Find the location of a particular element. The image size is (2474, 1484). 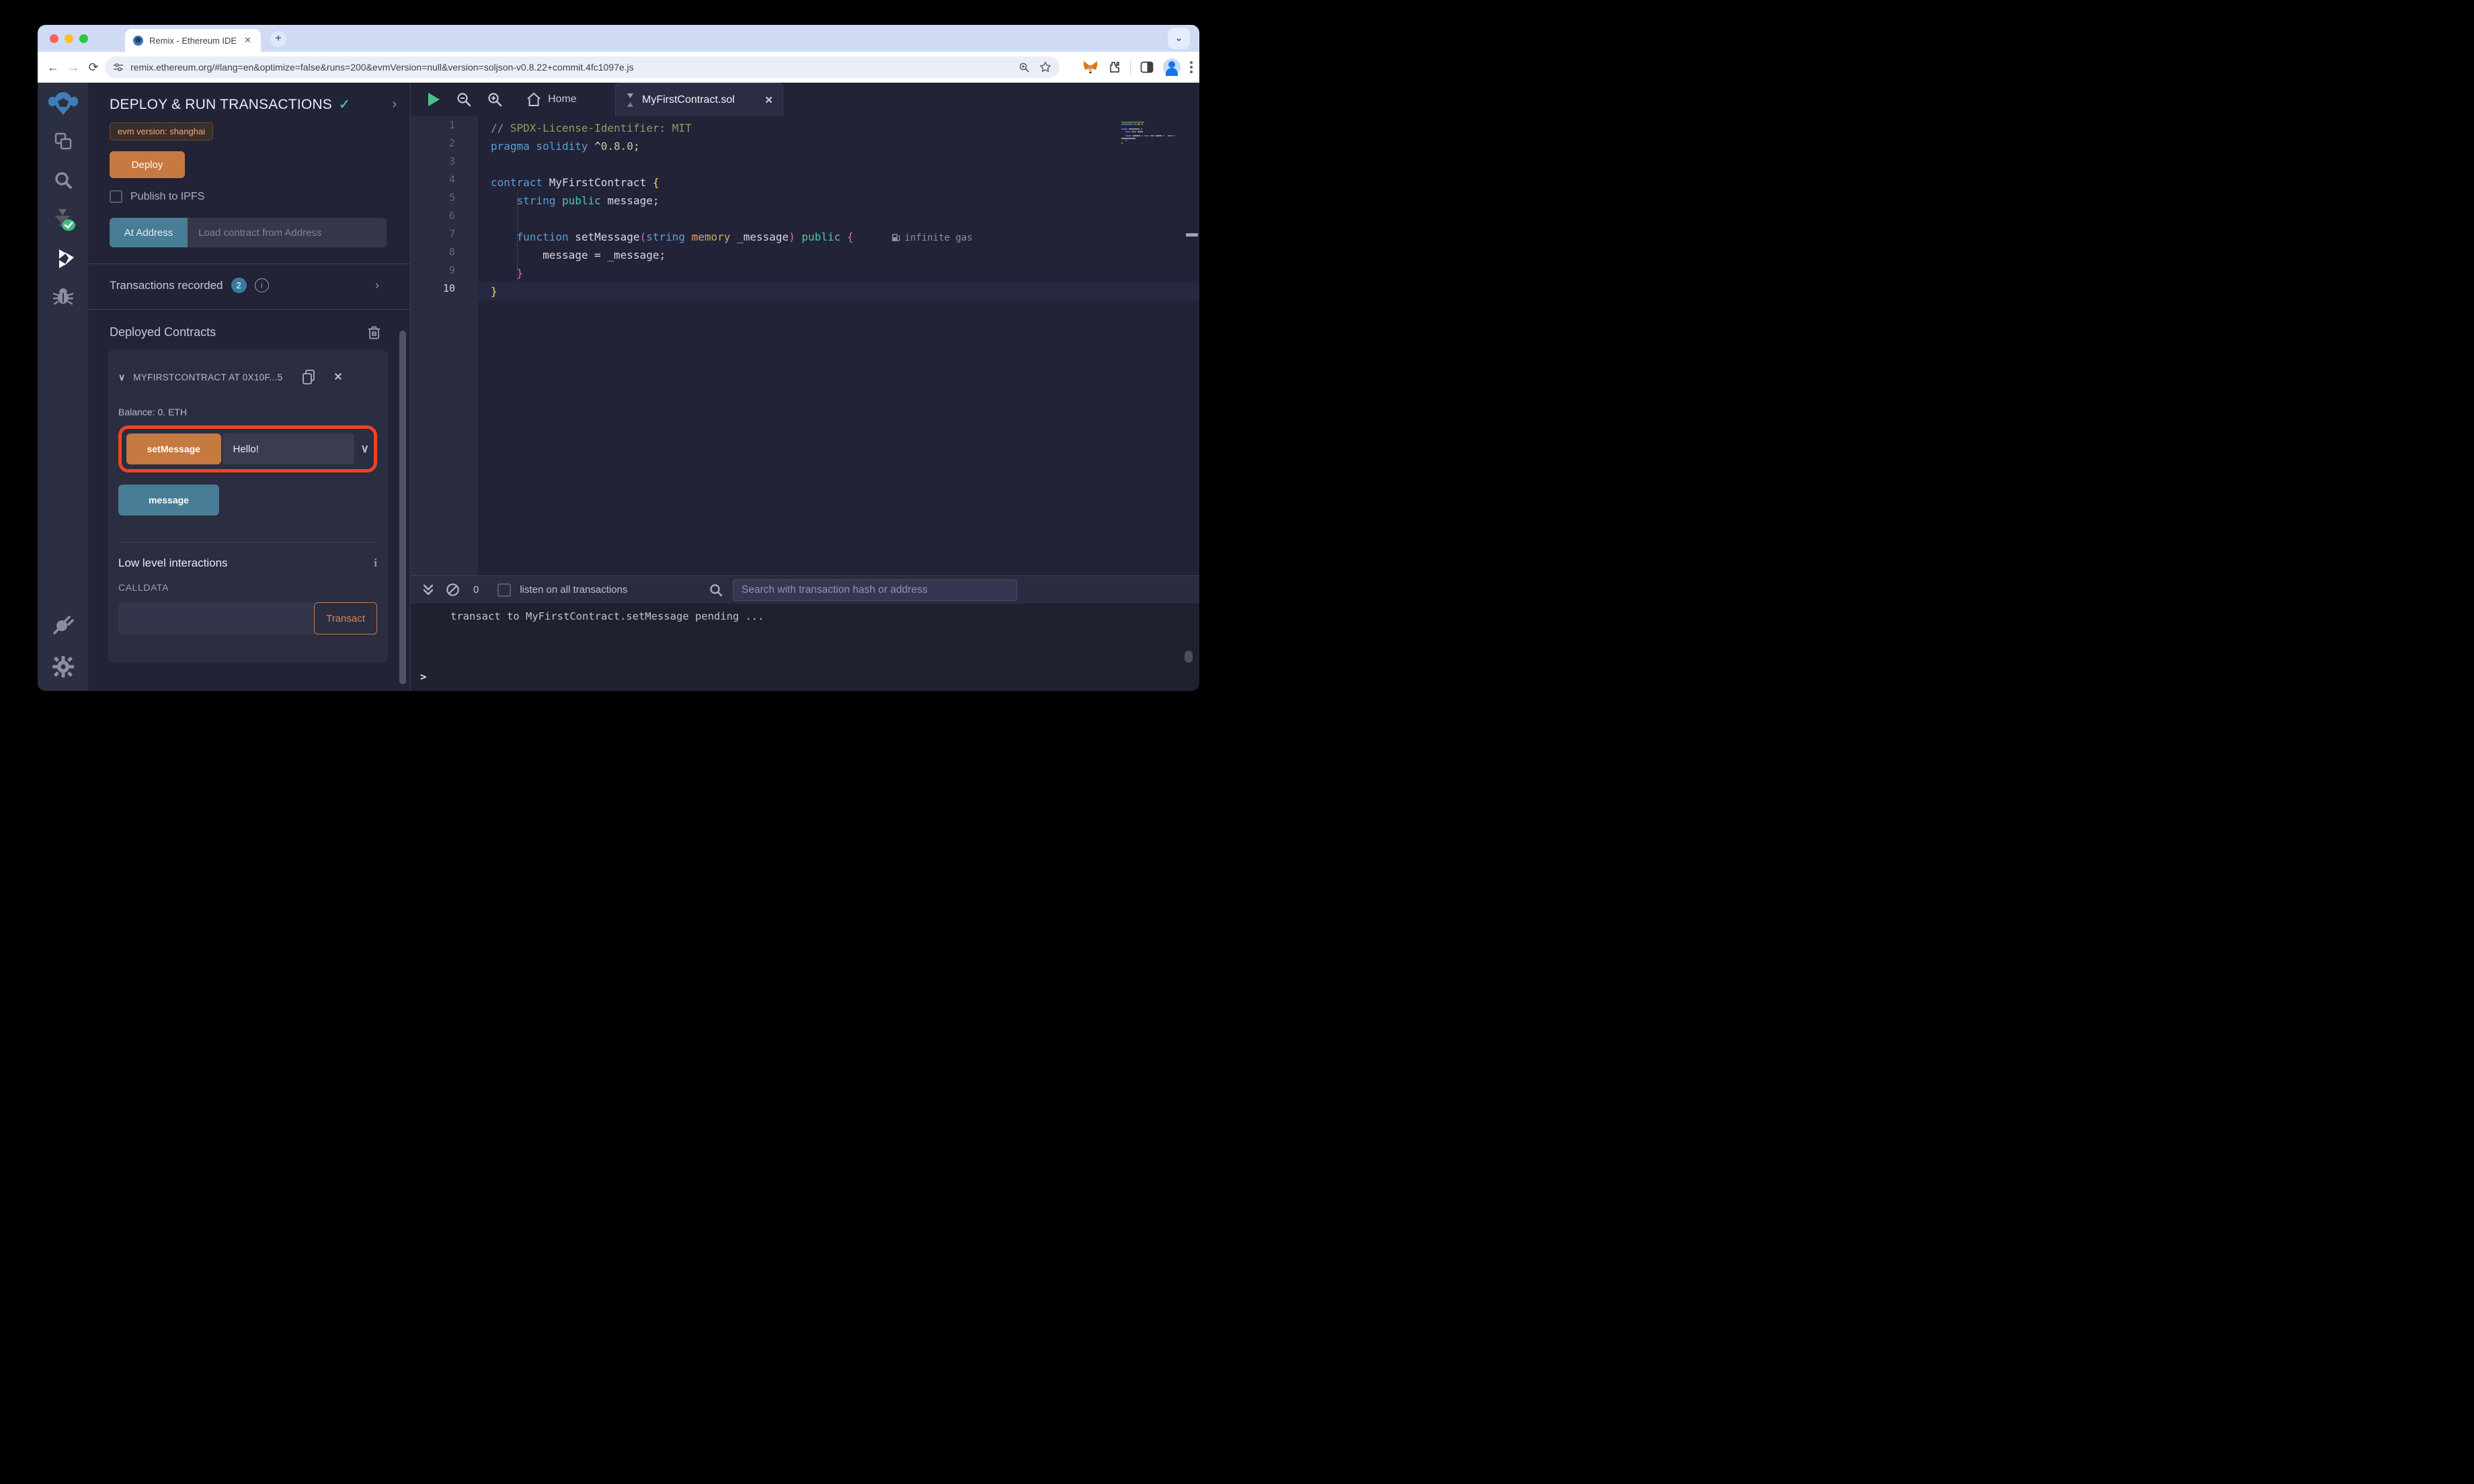

terminal-toolbar: 0 listen on all transactions is located at coordinates (805, 589).